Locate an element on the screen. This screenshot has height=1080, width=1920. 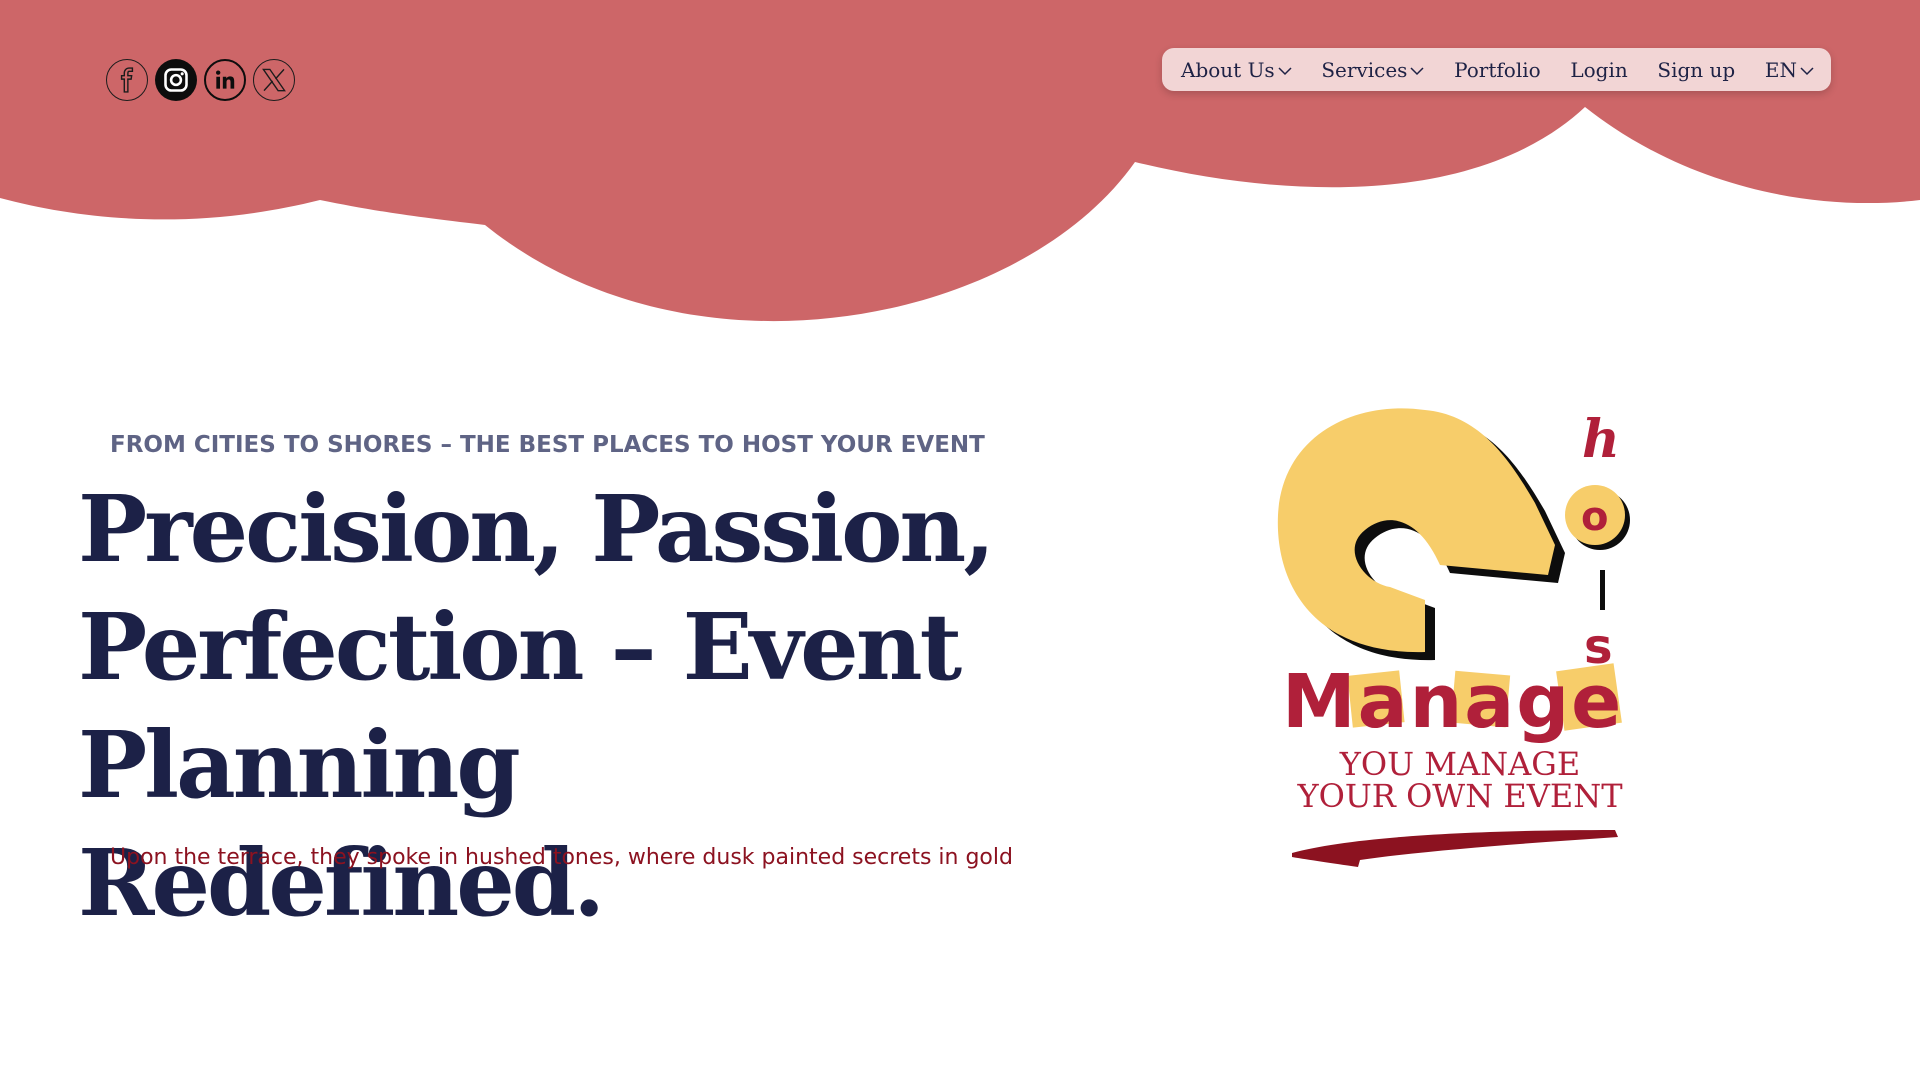
language-selector: EN is located at coordinates (1789, 70).